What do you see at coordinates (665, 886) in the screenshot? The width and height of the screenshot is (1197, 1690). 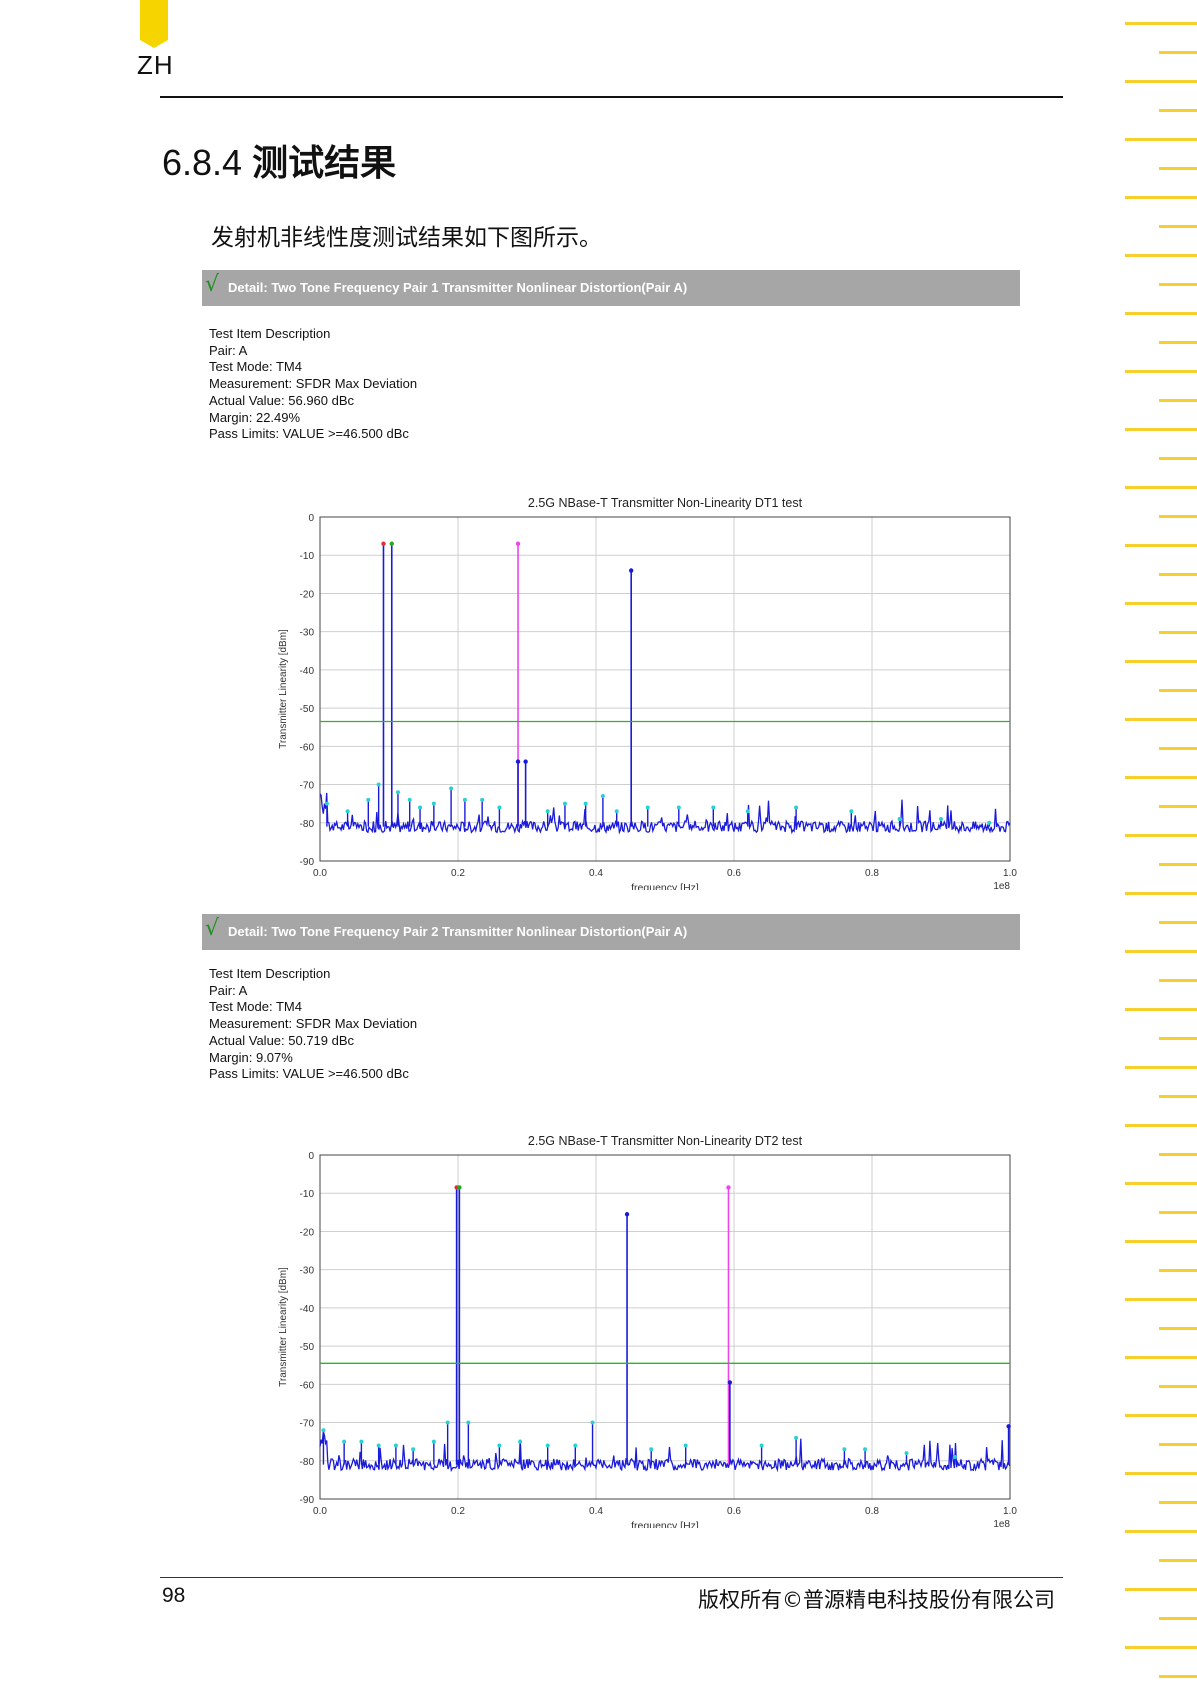 I see `x-axis-label: frequency [Hz]` at bounding box center [665, 886].